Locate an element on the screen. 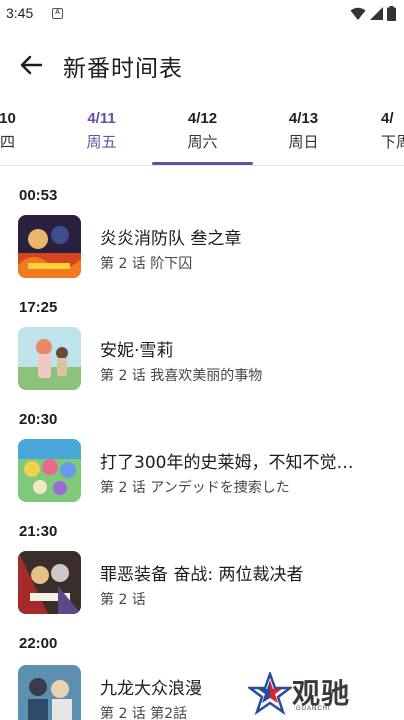  time-header: 00:53 is located at coordinates (38, 195).